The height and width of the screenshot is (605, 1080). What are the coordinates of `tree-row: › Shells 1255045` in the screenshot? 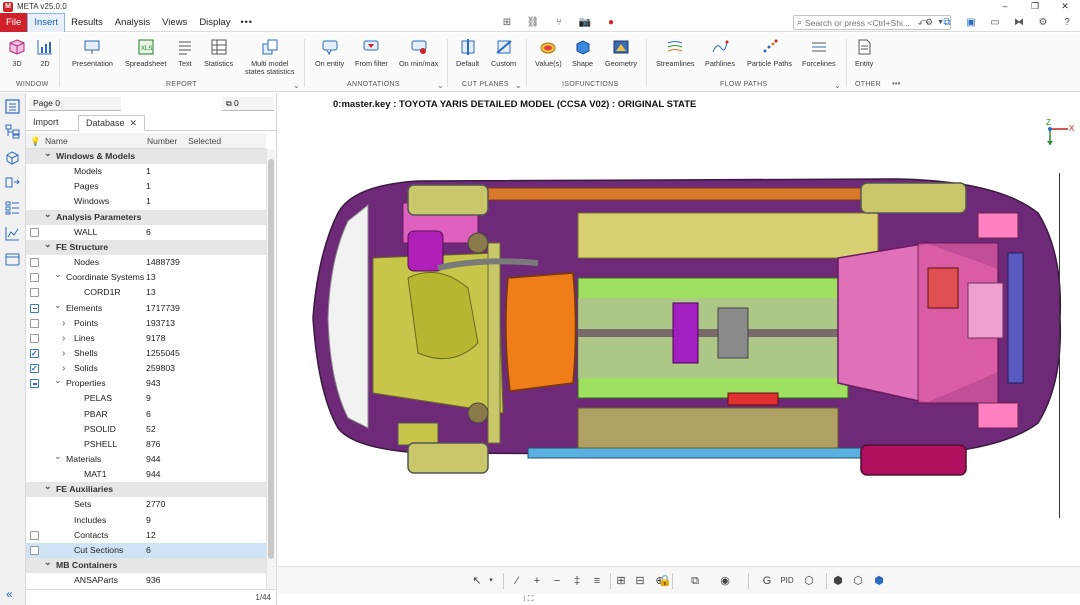 It's located at (146, 353).